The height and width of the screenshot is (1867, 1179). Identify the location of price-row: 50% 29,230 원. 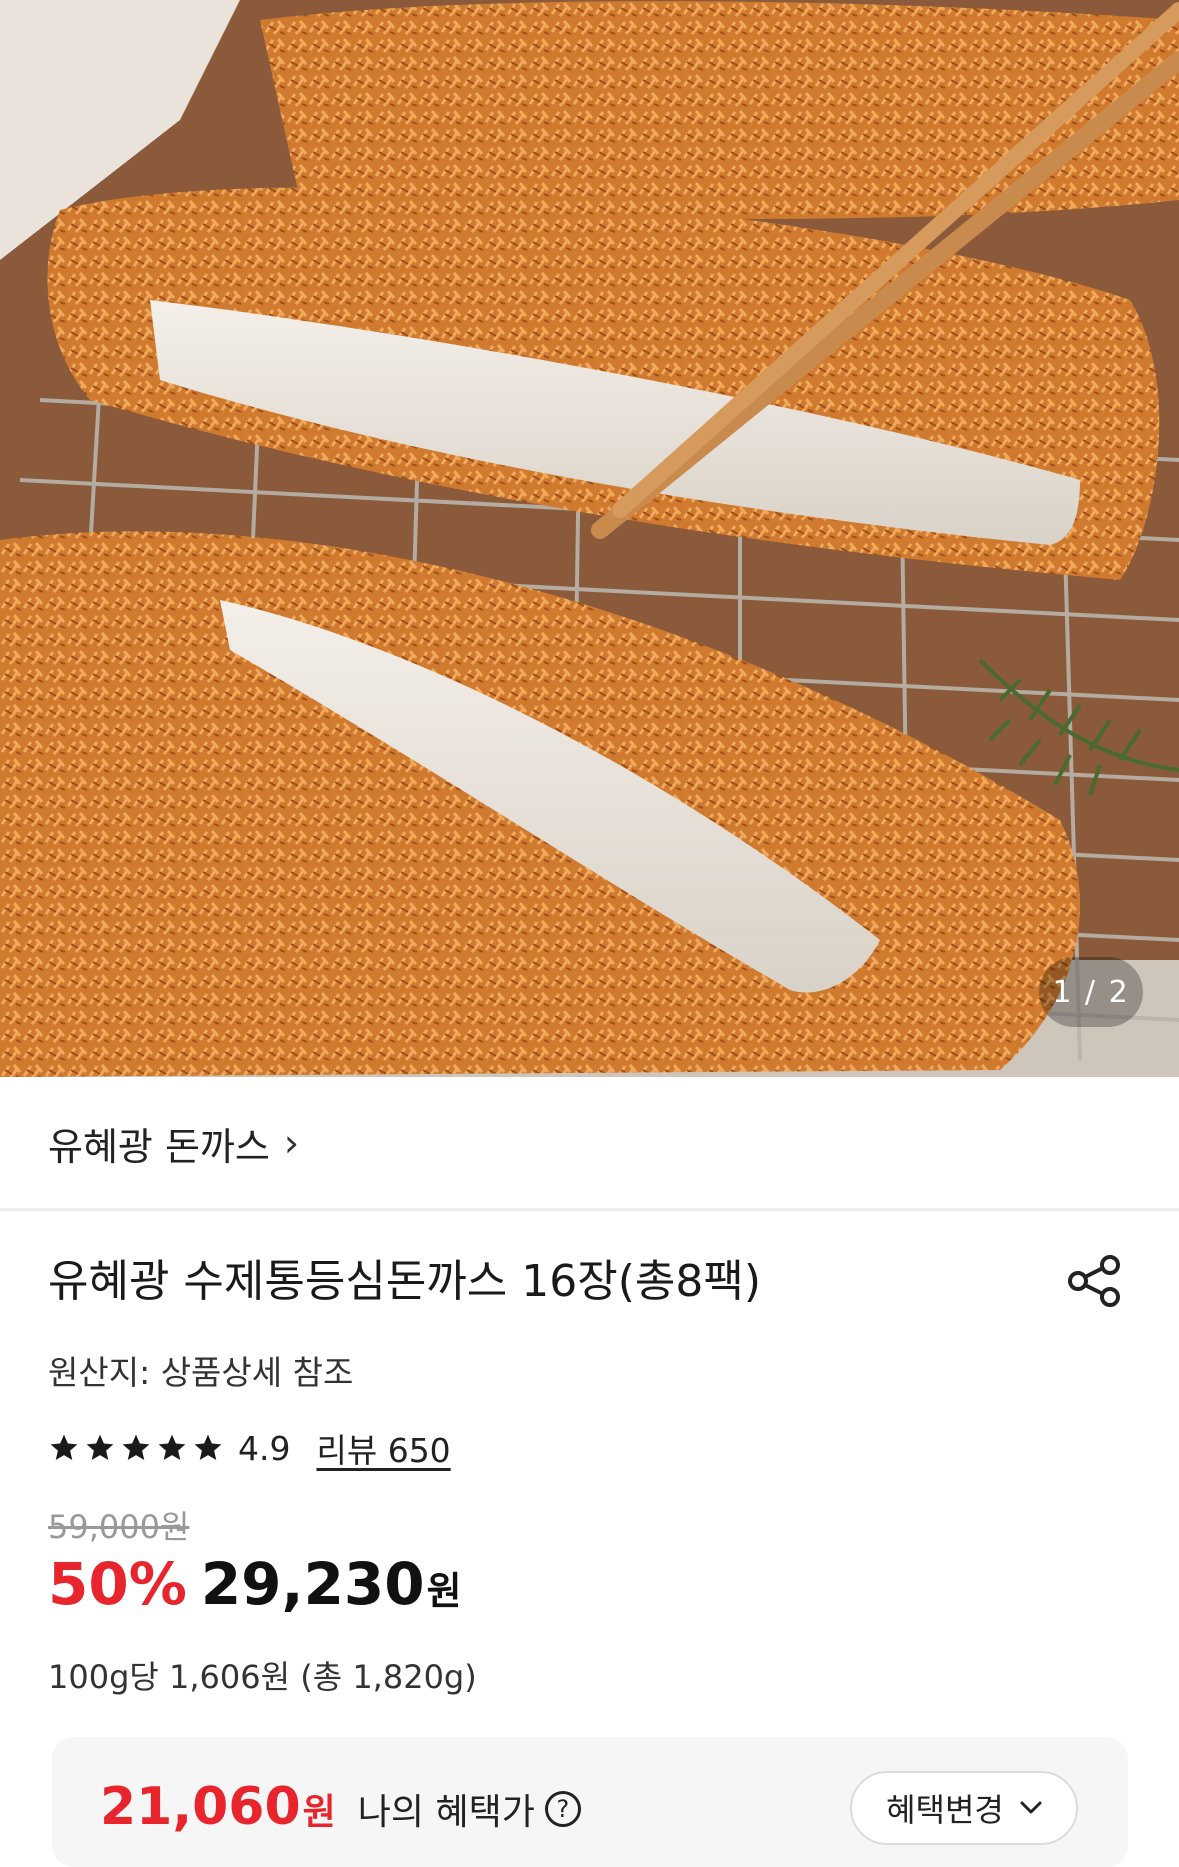
(255, 1584).